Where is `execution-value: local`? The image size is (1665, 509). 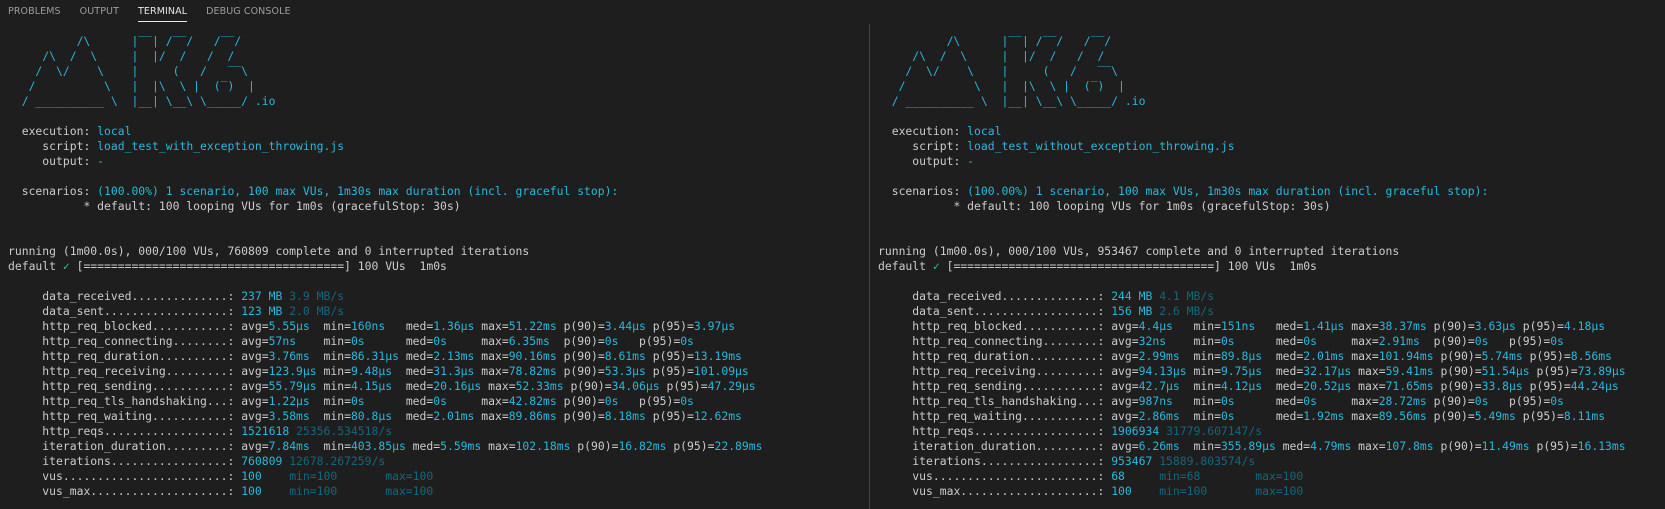
execution-value: local is located at coordinates (984, 131).